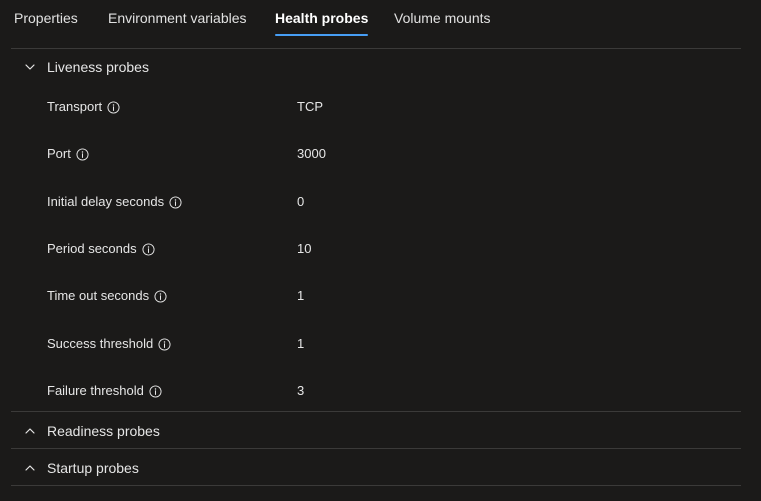 This screenshot has height=501, width=761. What do you see at coordinates (98, 67) in the screenshot?
I see `liveness-probes-title: Liveness probes` at bounding box center [98, 67].